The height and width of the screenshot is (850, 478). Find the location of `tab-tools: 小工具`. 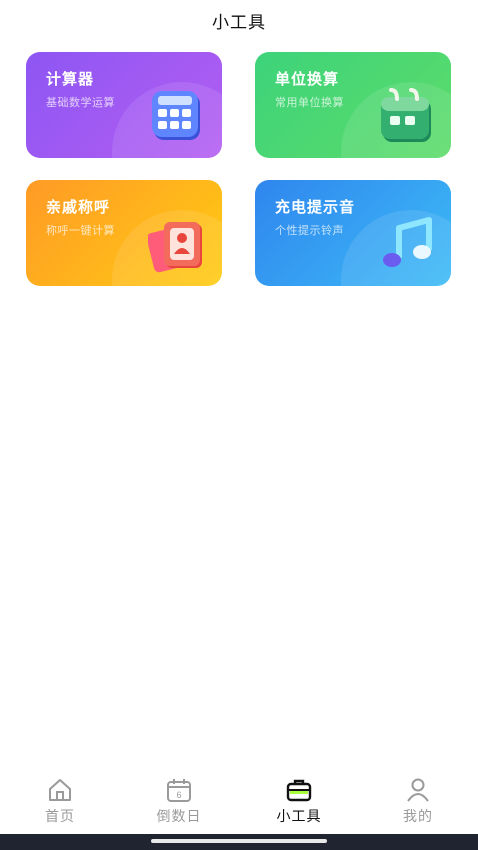

tab-tools: 小工具 is located at coordinates (299, 804).